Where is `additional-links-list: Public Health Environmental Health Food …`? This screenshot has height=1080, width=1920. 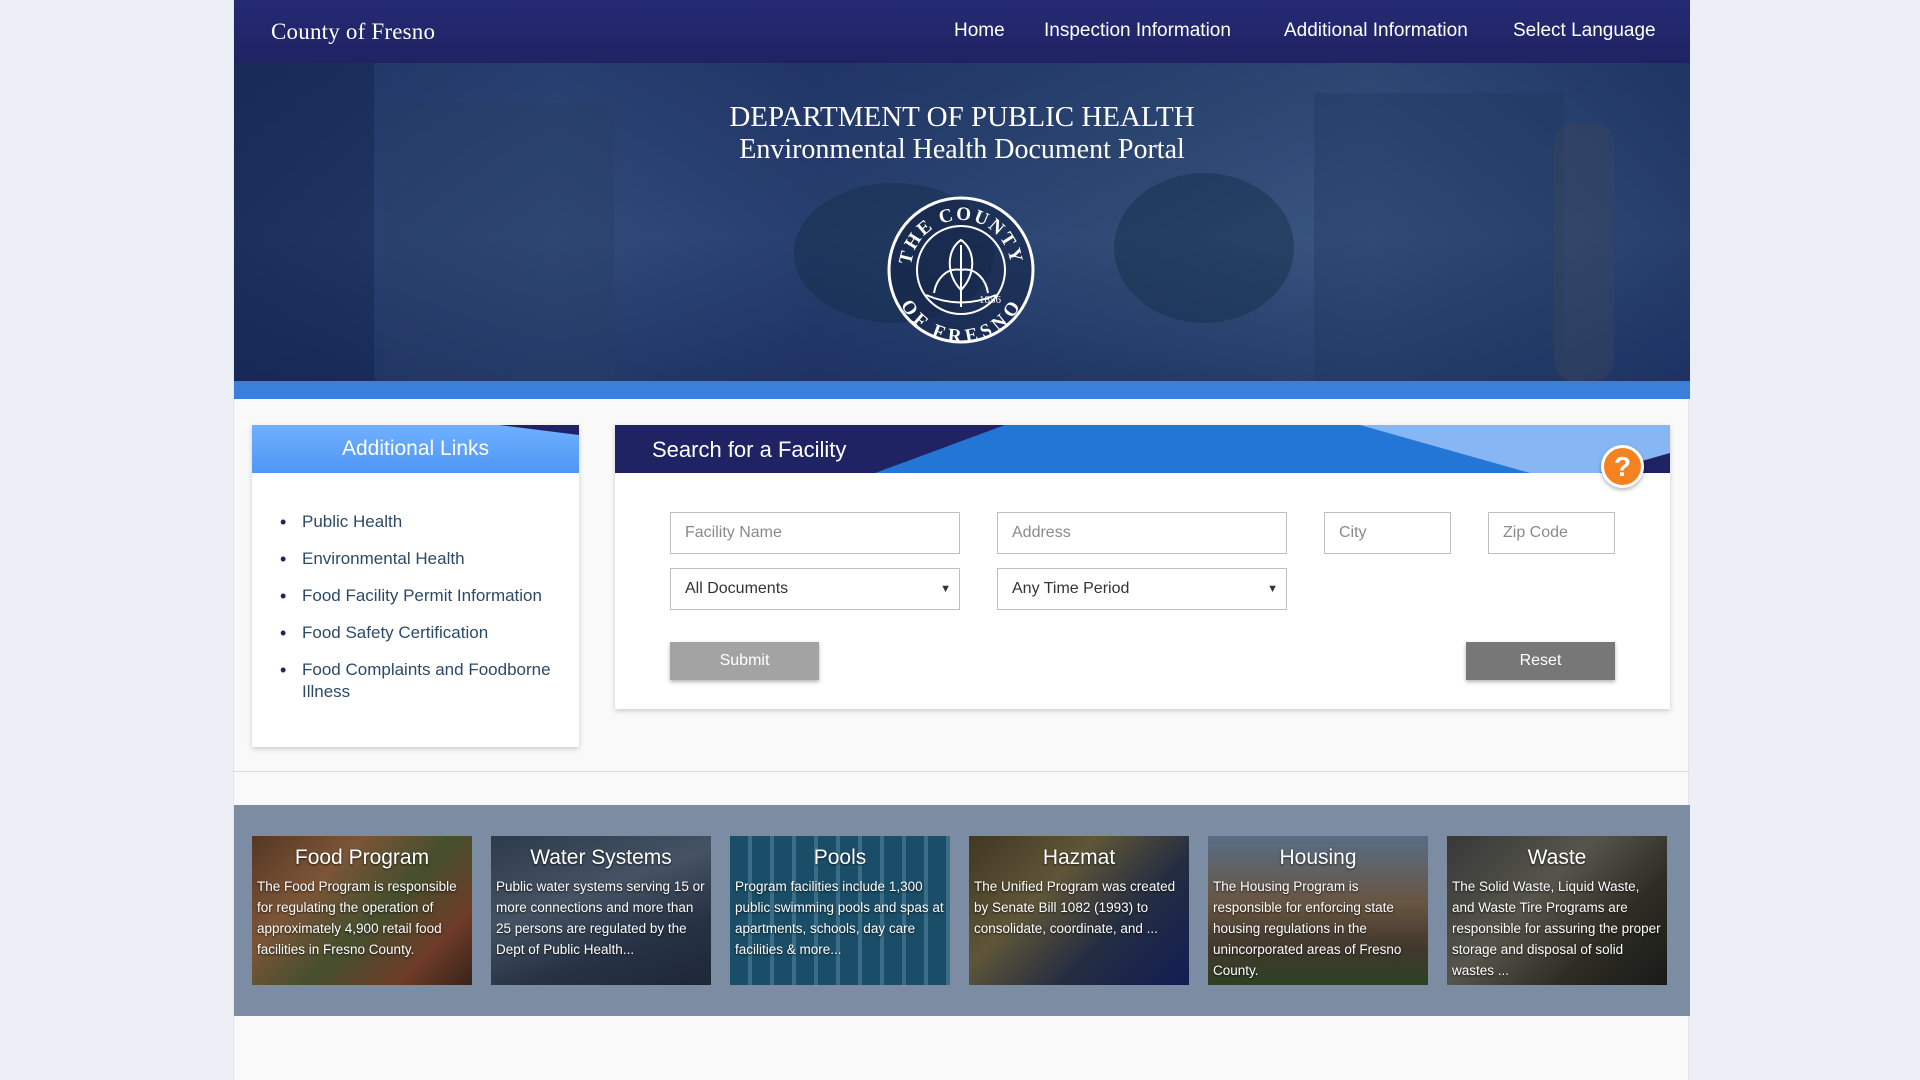
additional-links-list: Public Health Environmental Health Food … is located at coordinates (425, 614).